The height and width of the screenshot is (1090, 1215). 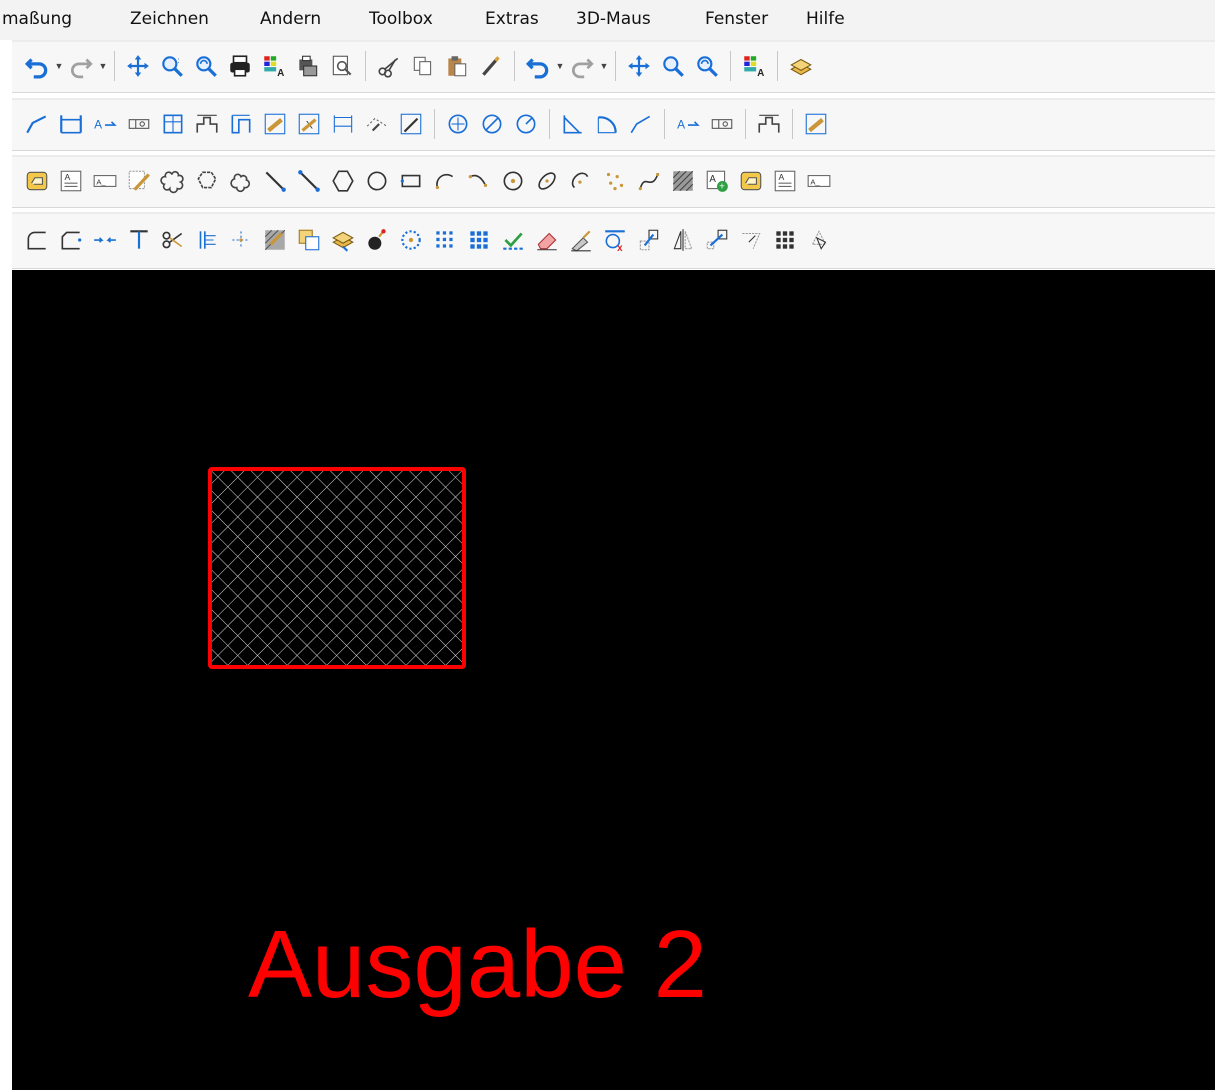 I want to click on single-text-icon: A_, so click(x=105, y=181).